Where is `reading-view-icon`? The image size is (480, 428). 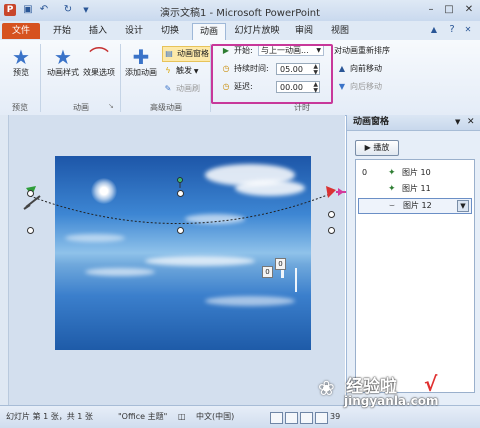 reading-view-icon is located at coordinates (306, 418).